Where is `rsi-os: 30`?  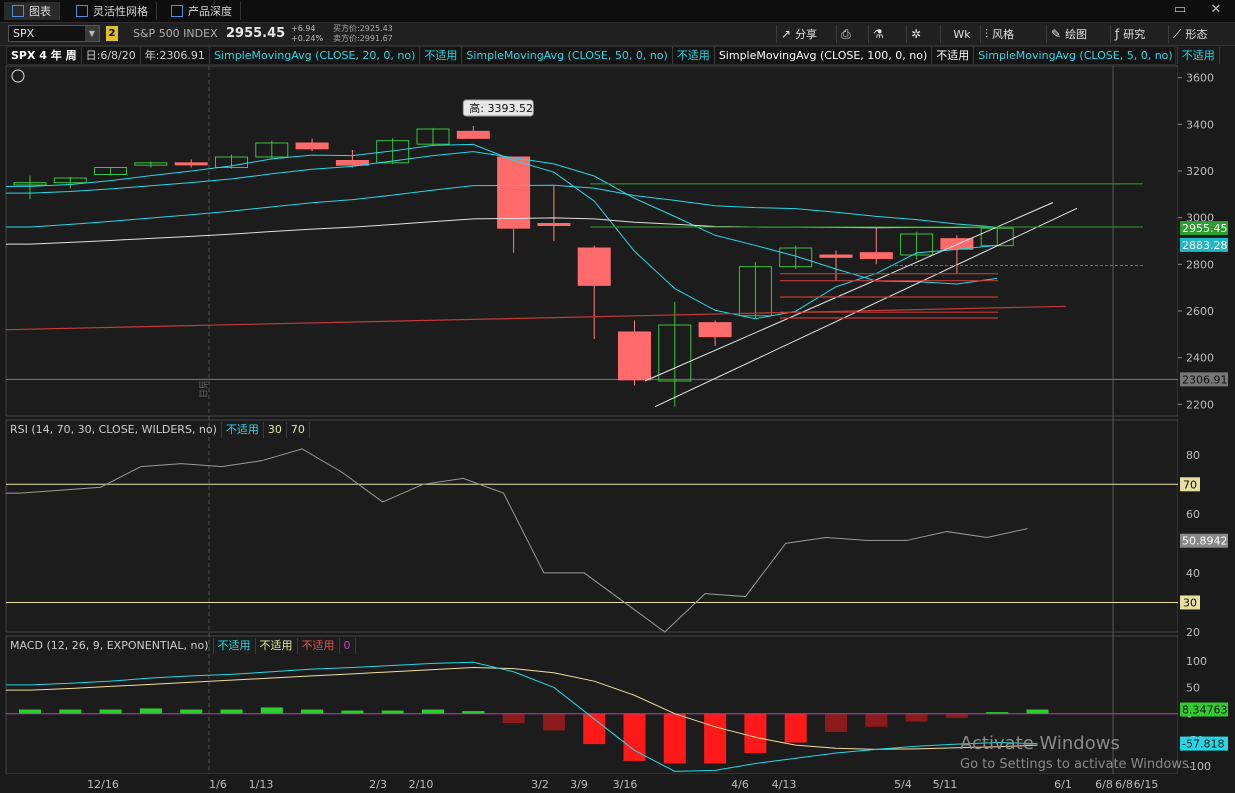
rsi-os: 30 is located at coordinates (275, 430).